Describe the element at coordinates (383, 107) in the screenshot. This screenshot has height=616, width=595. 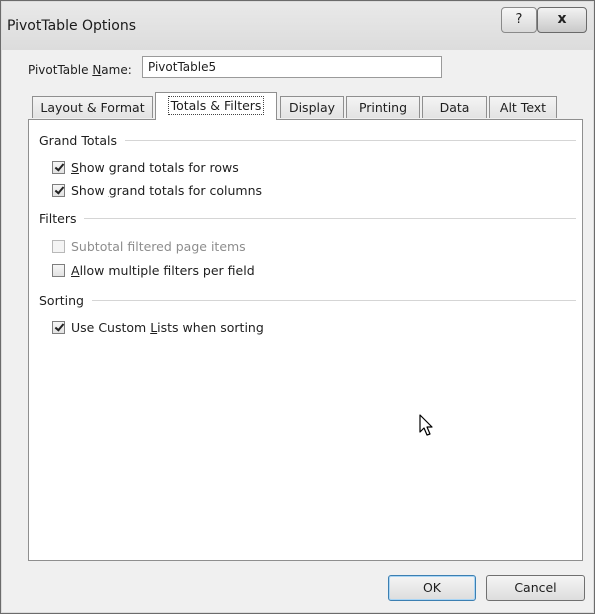
I see `tab-printing: Printing` at that location.